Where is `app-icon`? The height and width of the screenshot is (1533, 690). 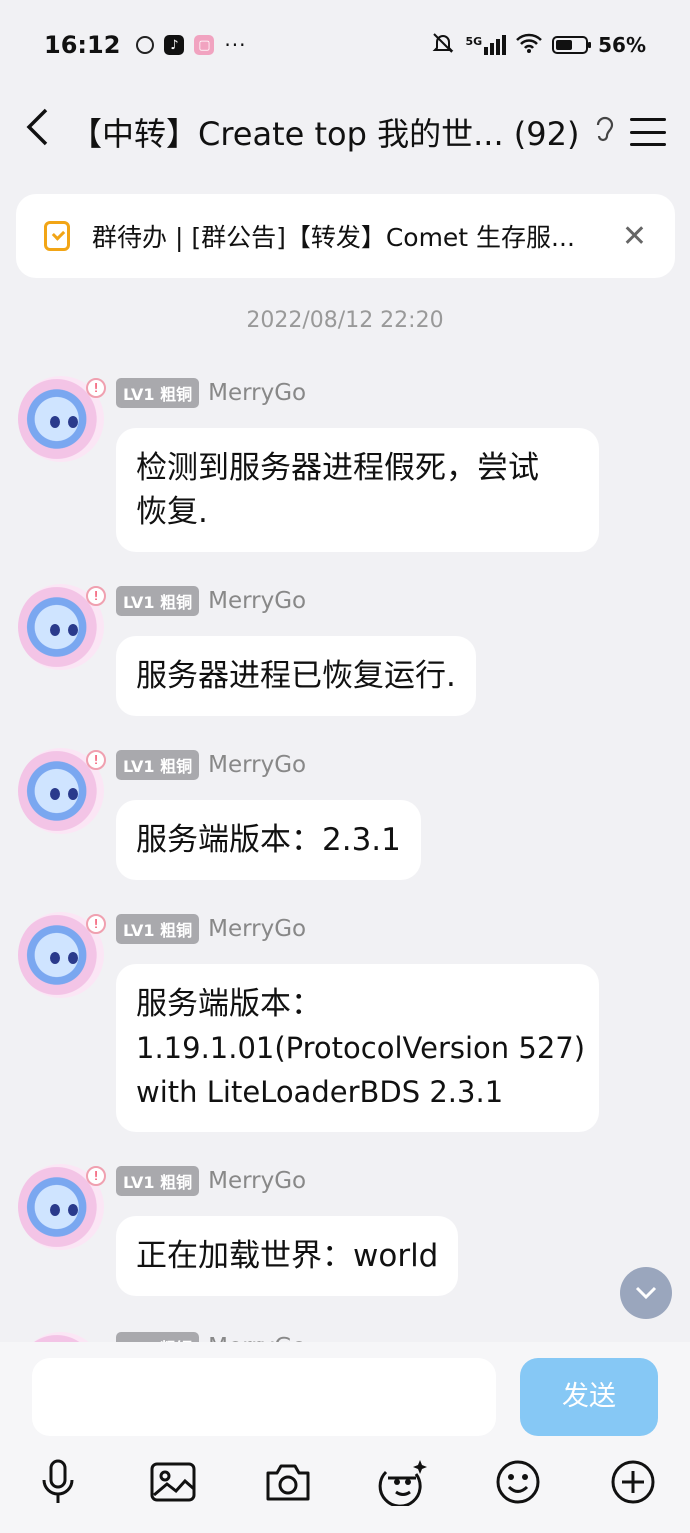
app-icon is located at coordinates (145, 45).